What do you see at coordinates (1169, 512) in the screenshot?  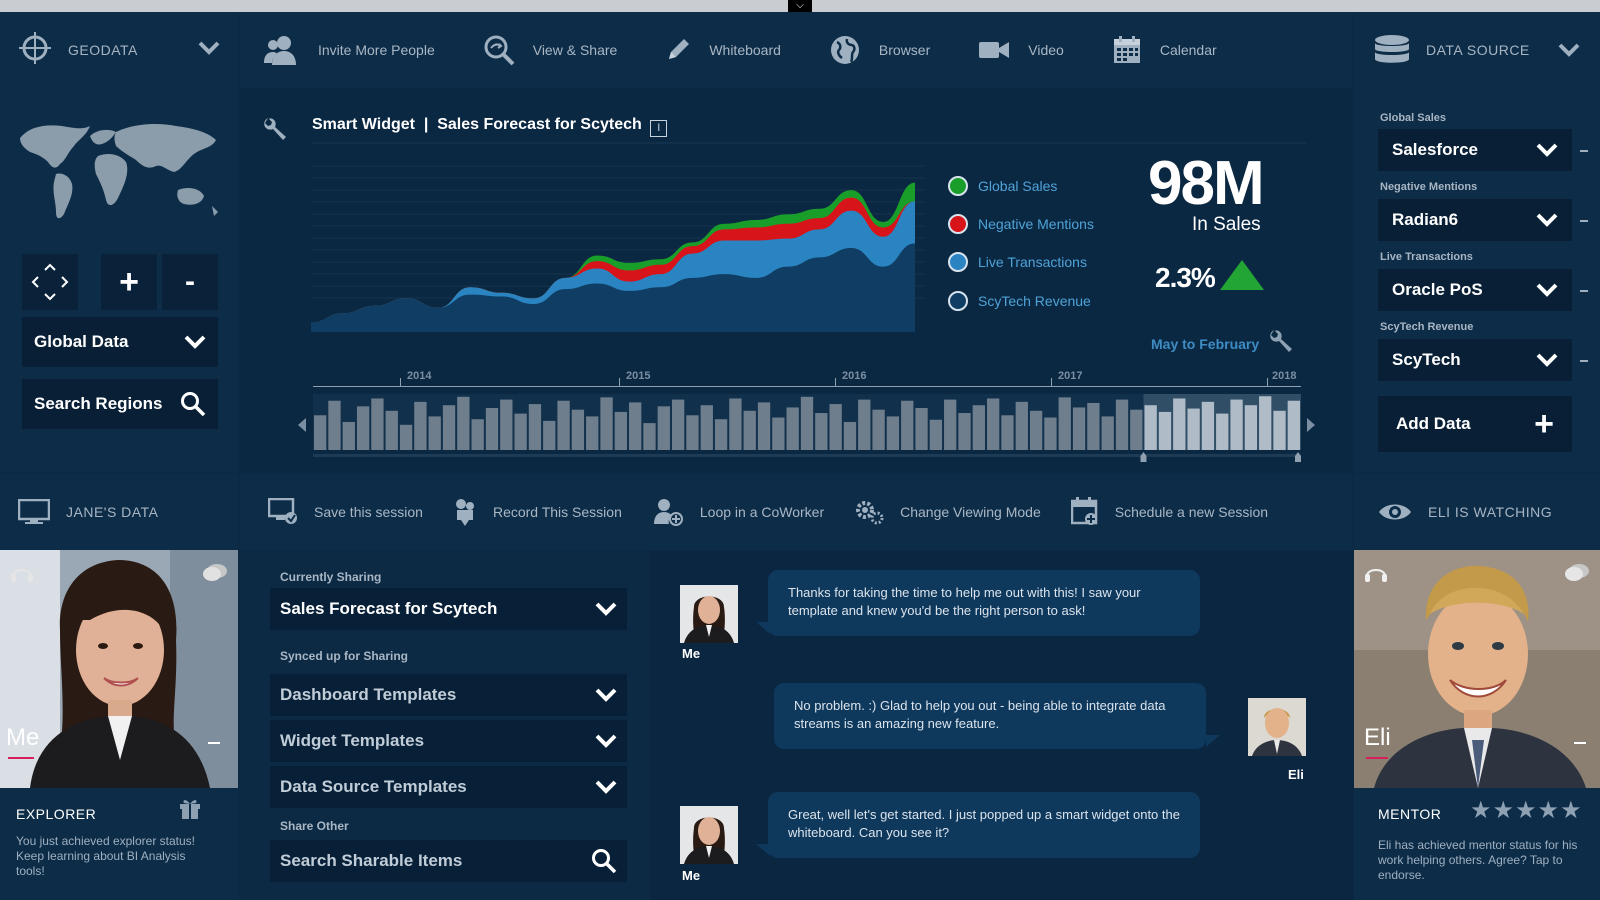 I see `schedule-session-button: Schedule a new Session` at bounding box center [1169, 512].